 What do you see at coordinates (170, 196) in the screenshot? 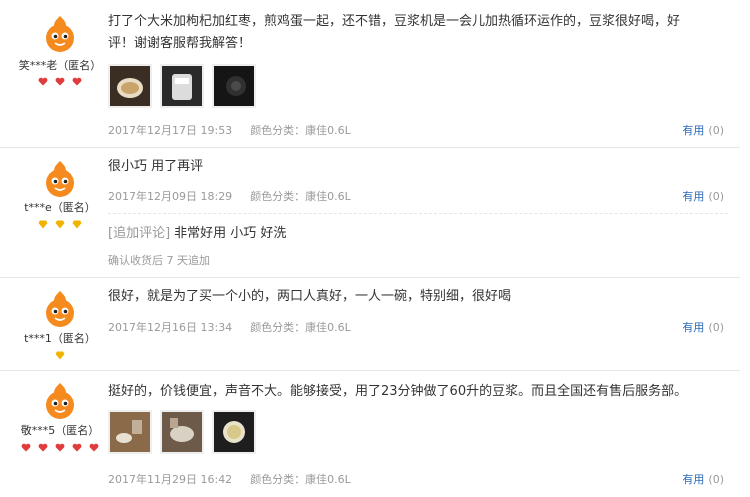
I see `review-date: 2017年12月09日 18:29` at bounding box center [170, 196].